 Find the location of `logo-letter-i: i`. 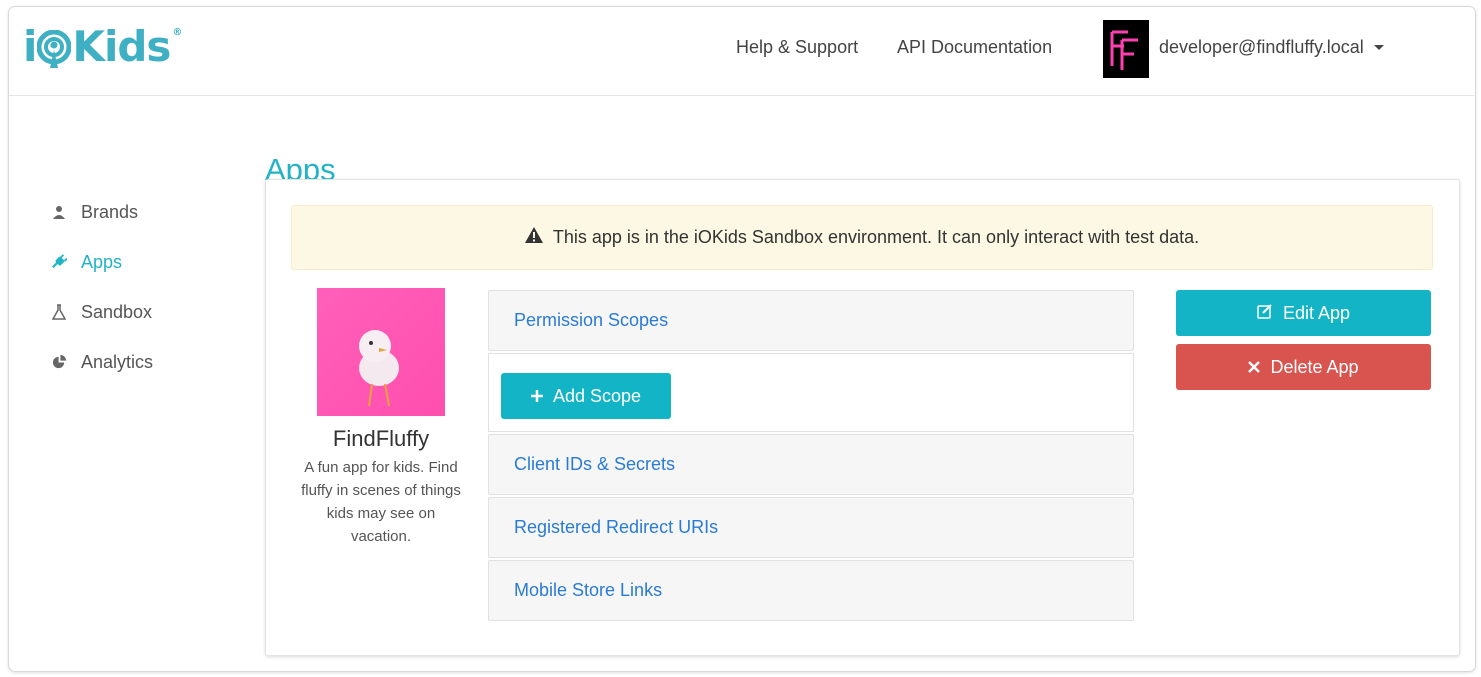

logo-letter-i: i is located at coordinates (30, 46).